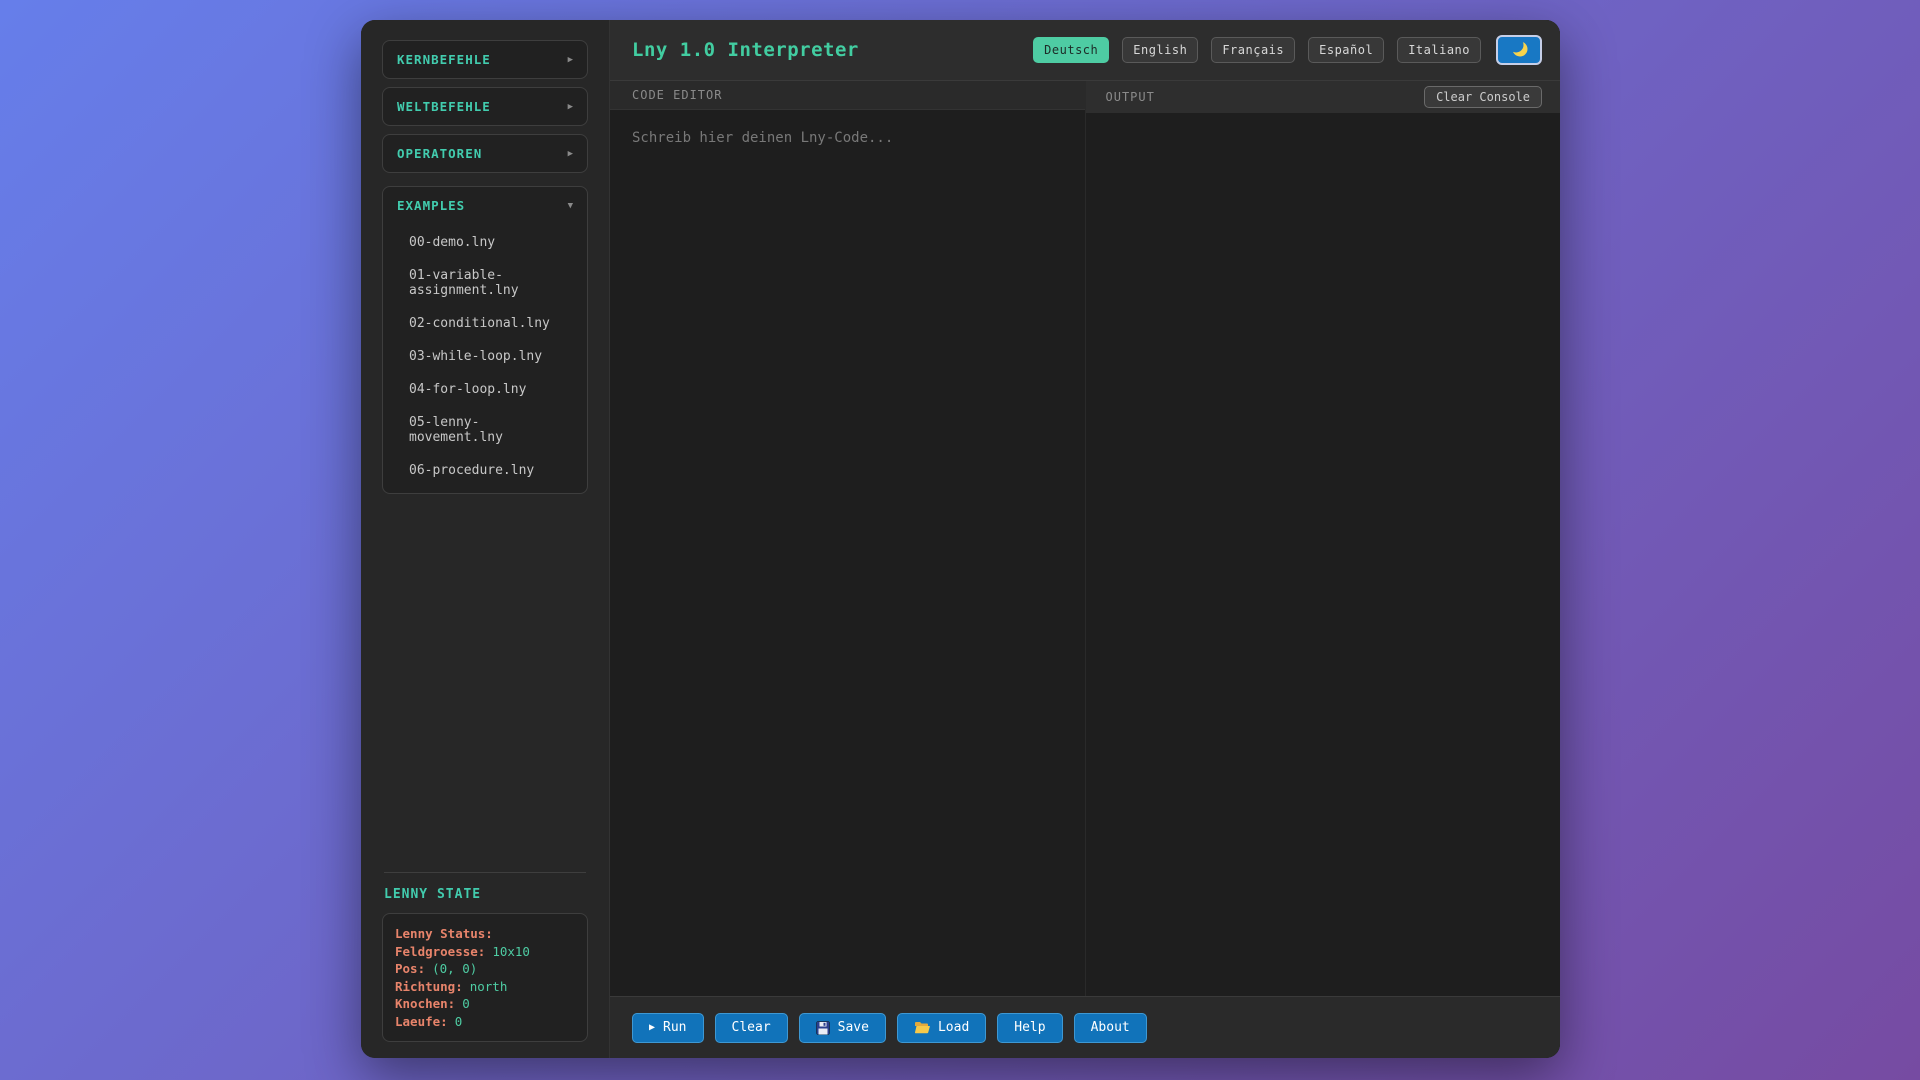 The width and height of the screenshot is (1920, 1080). What do you see at coordinates (953, 1027) in the screenshot?
I see `load-button-label: Load` at bounding box center [953, 1027].